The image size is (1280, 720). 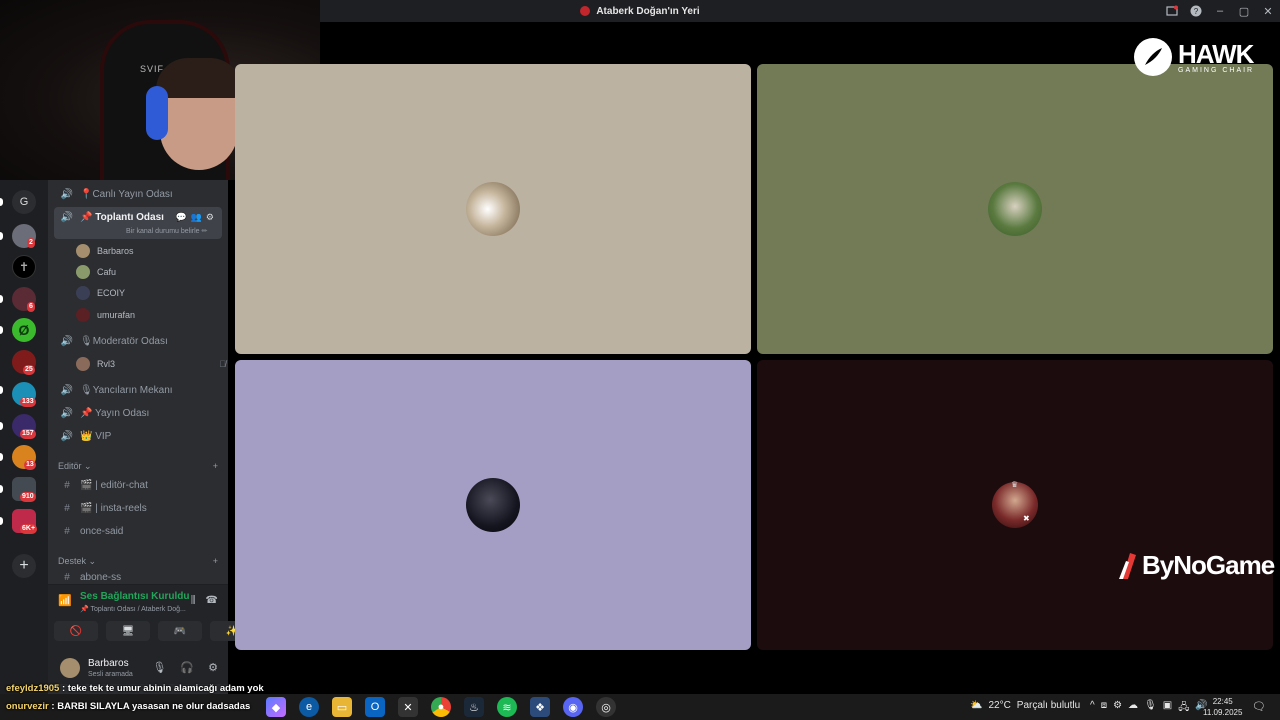 What do you see at coordinates (1216, 70) in the screenshot?
I see `hawk-tagline: GAMING CHAIR` at bounding box center [1216, 70].